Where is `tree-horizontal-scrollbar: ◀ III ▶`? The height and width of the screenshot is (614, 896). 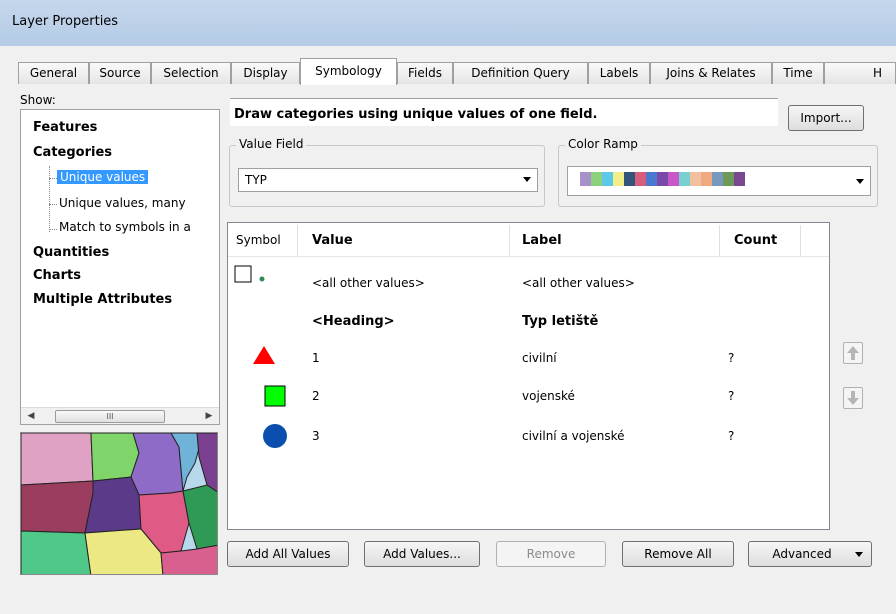
tree-horizontal-scrollbar: ◀ III ▶ is located at coordinates (120, 415).